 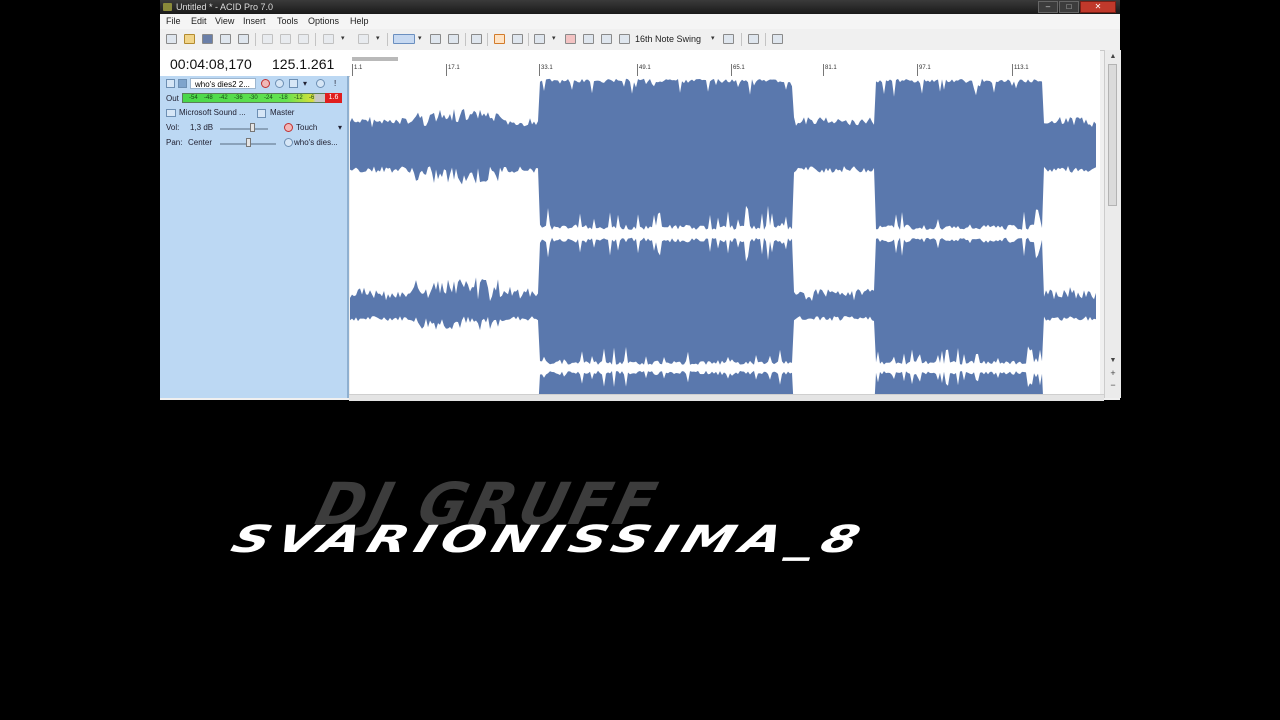 What do you see at coordinates (189, 39) in the screenshot?
I see `open-folder-icon` at bounding box center [189, 39].